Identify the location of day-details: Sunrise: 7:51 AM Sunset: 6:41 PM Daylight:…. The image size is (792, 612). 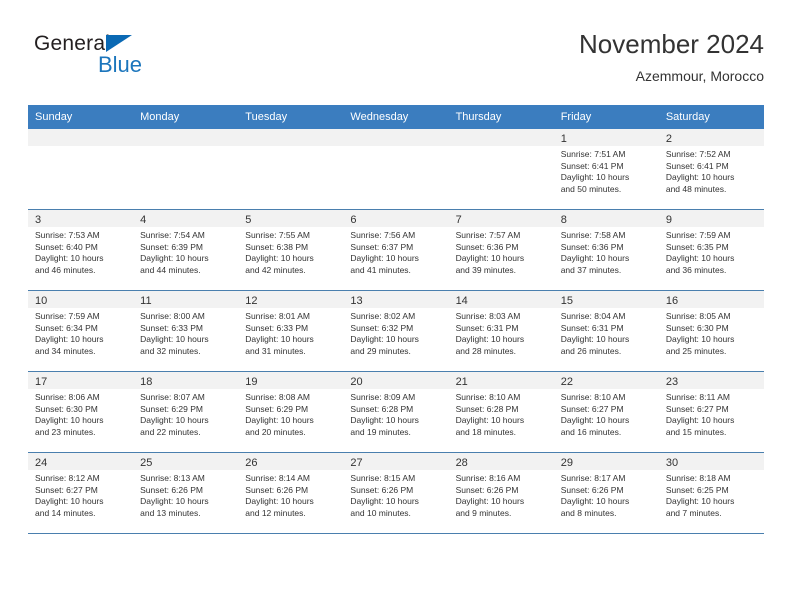
(606, 170).